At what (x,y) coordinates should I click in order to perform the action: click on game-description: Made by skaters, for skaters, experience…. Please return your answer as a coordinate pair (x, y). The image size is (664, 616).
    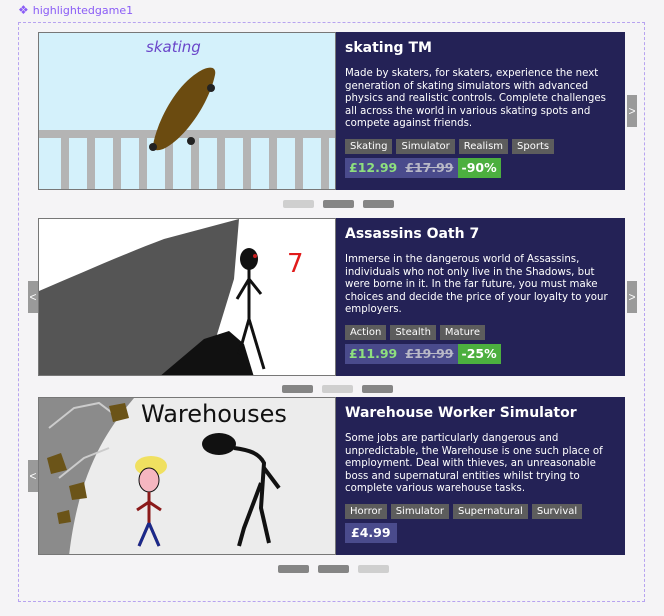
    Looking at the image, I should click on (475, 99).